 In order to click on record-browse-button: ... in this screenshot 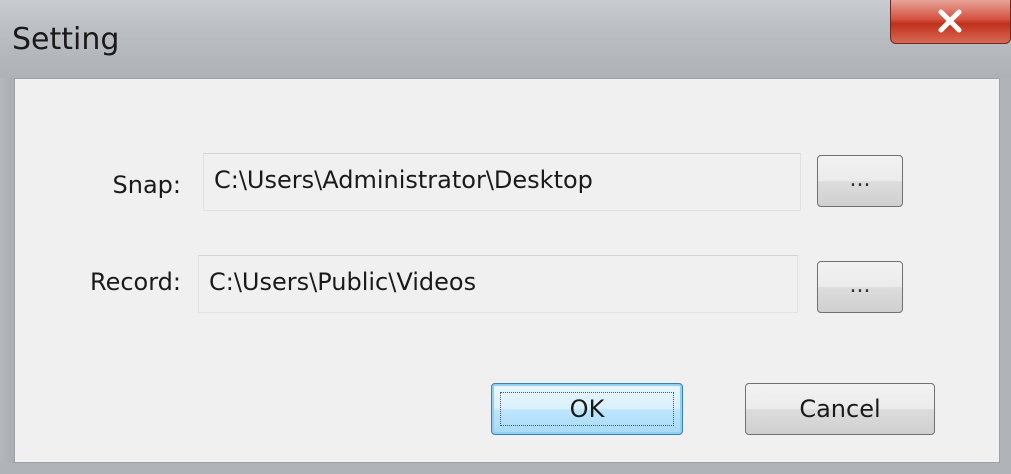, I will do `click(860, 287)`.